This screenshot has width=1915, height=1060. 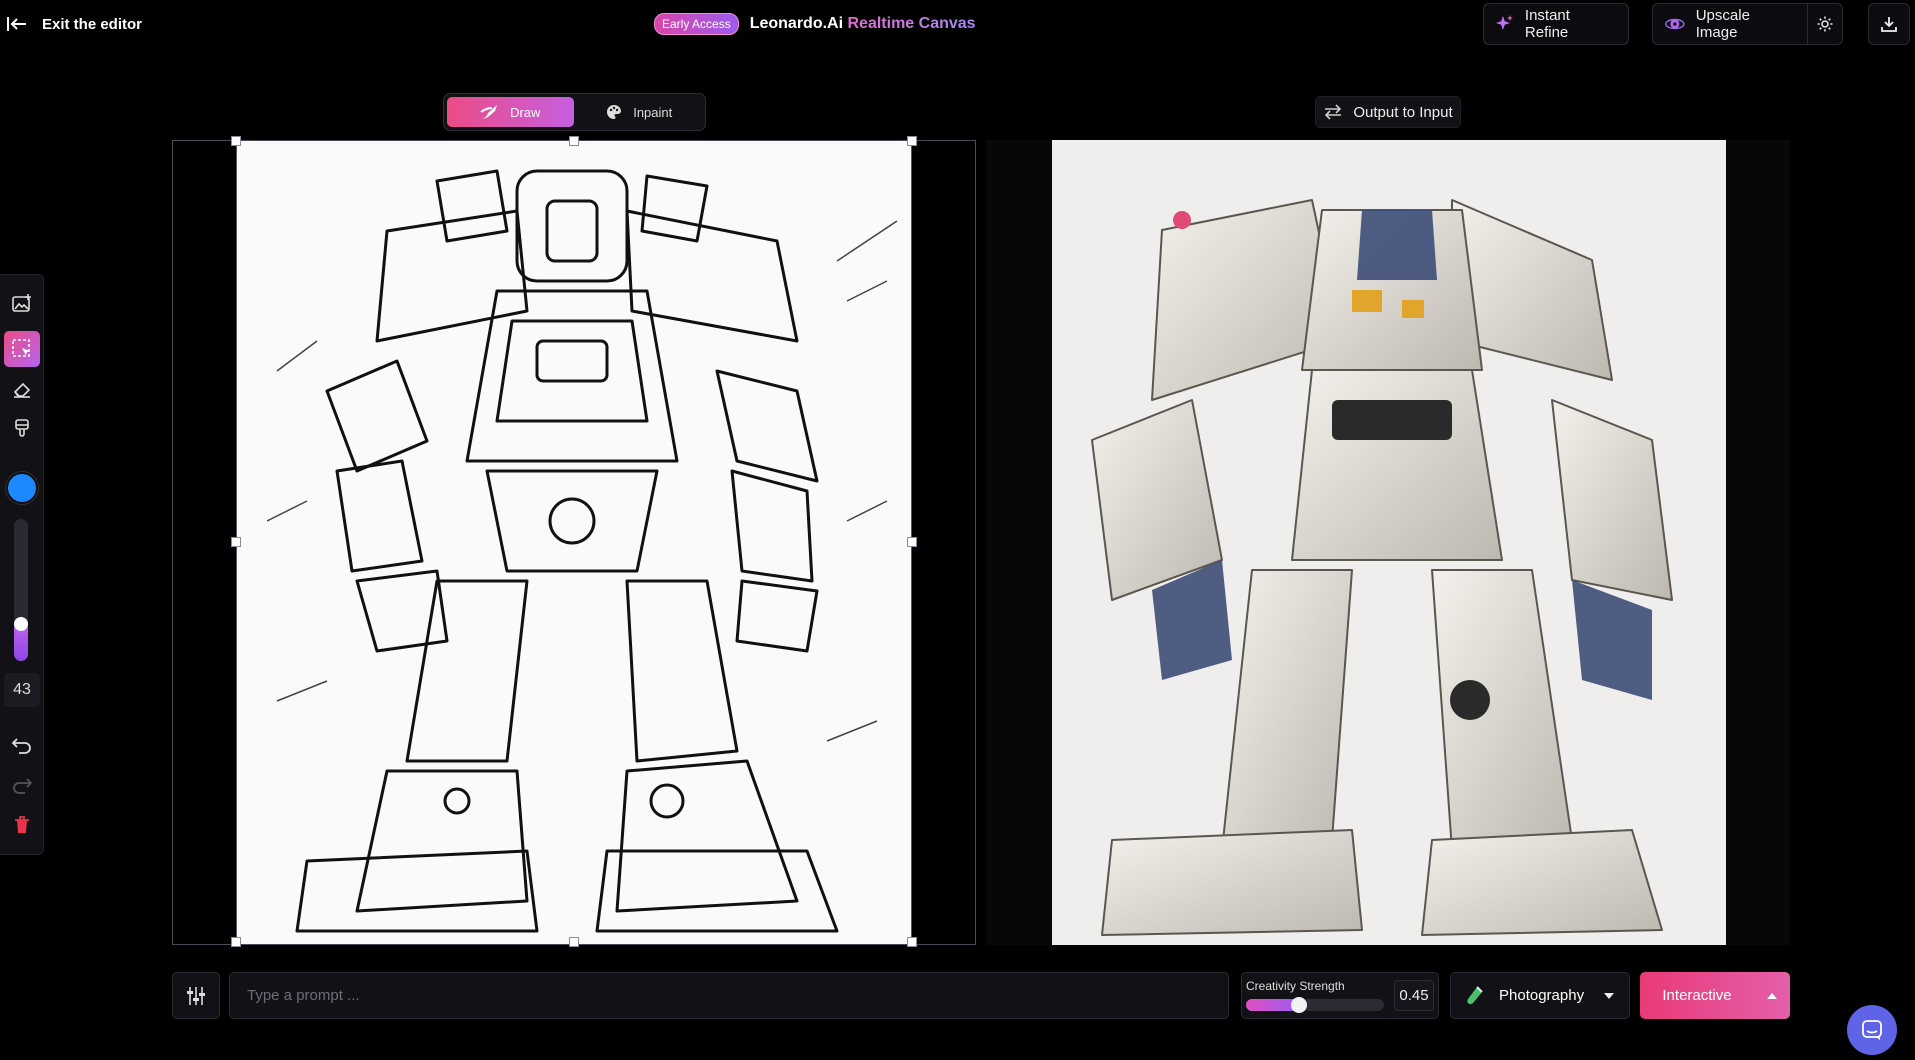 I want to click on left-toolbar: 43, so click(x=22, y=564).